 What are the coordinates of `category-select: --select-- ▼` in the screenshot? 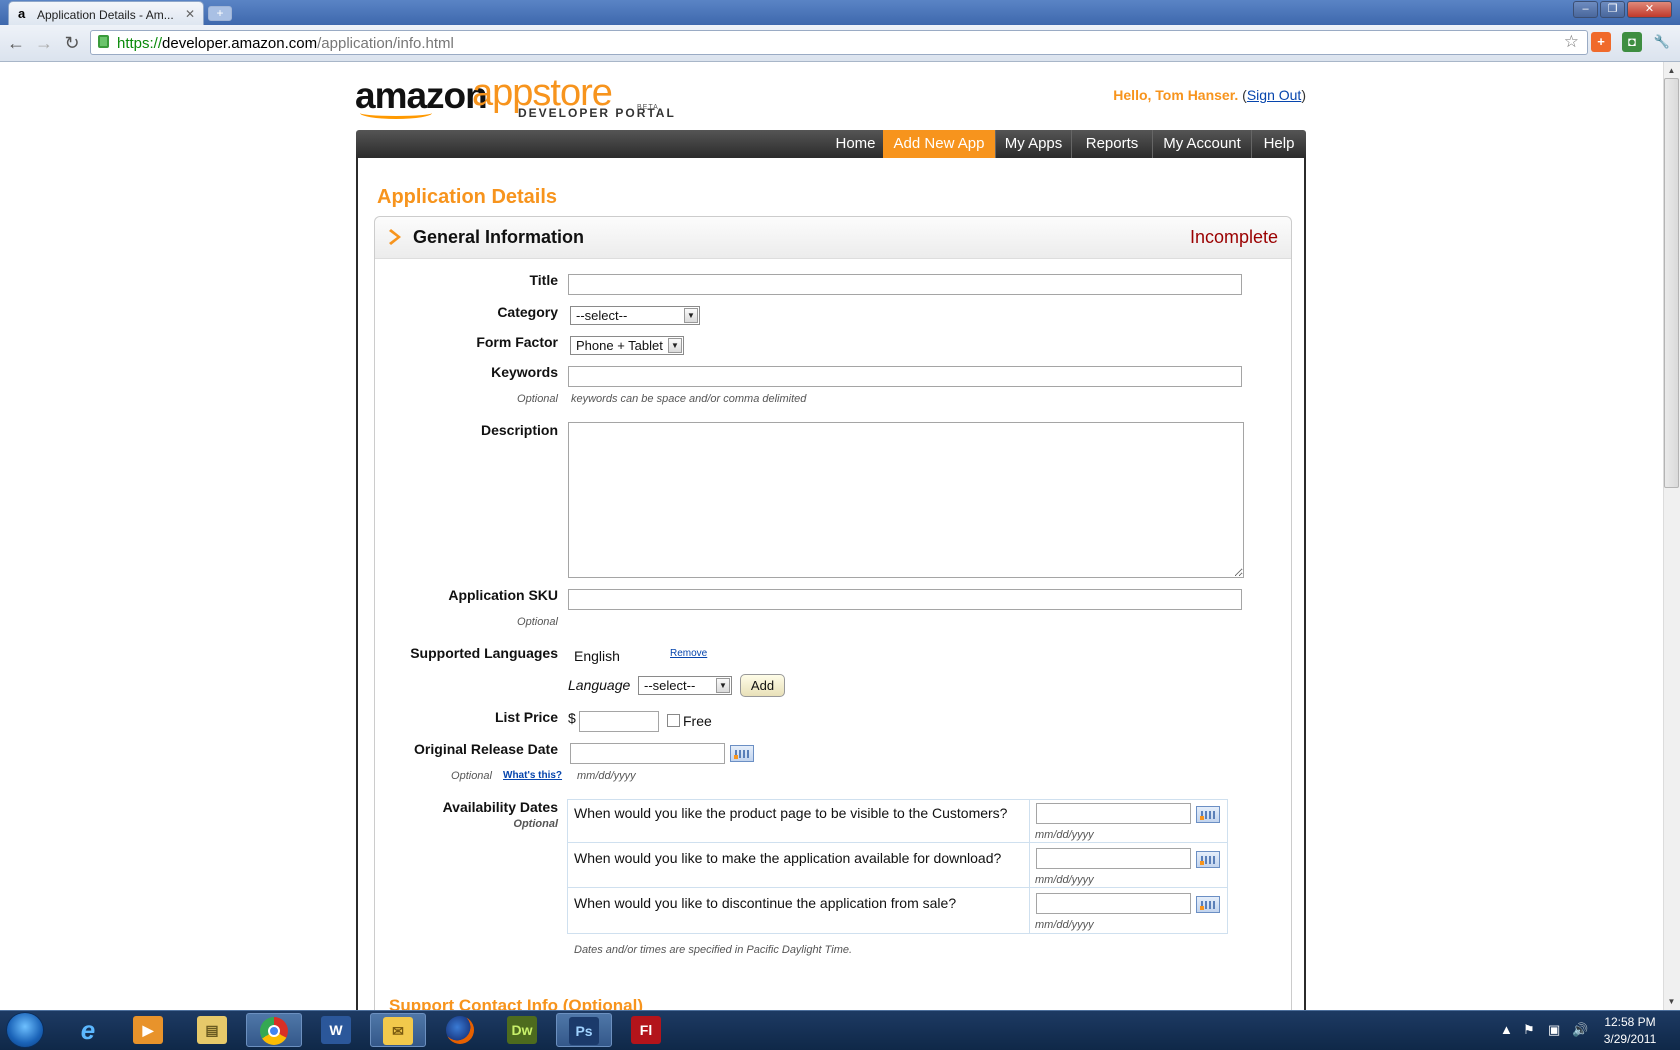 It's located at (635, 315).